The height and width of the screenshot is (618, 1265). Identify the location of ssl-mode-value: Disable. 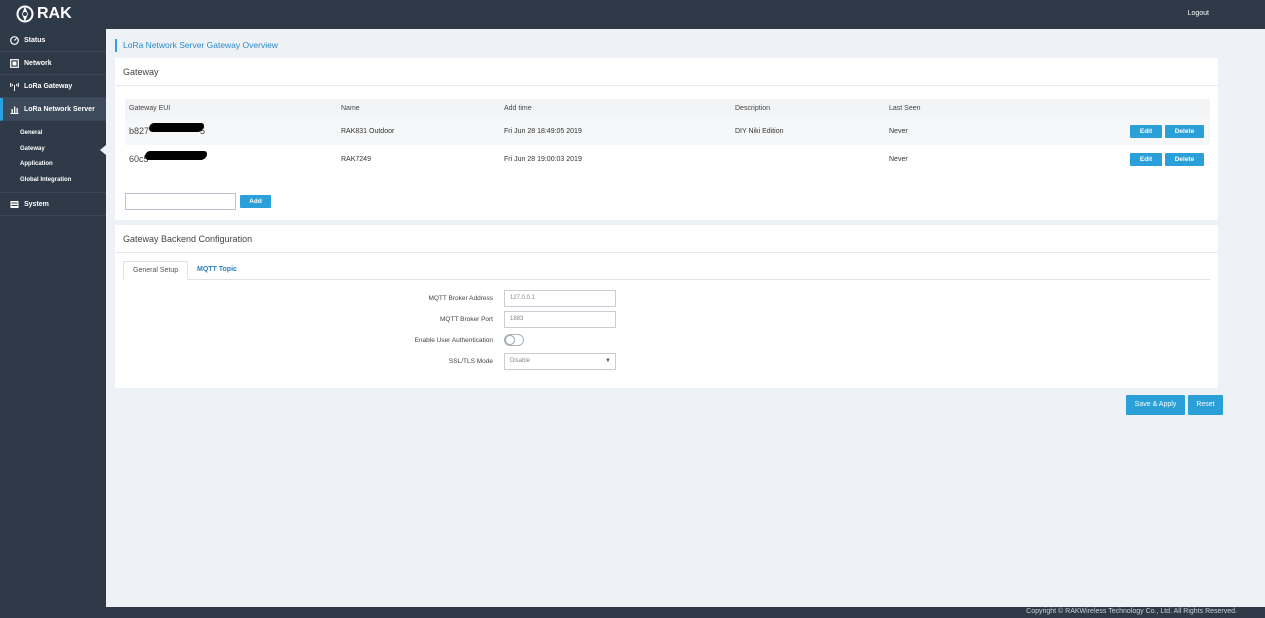
(520, 361).